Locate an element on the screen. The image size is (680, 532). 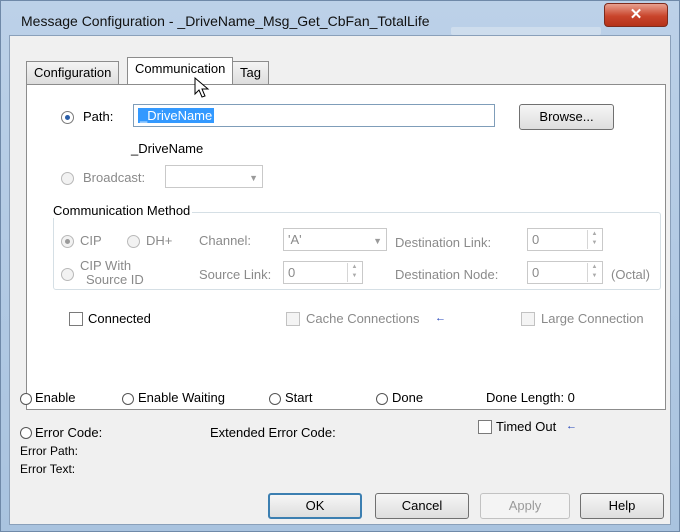
channel-select: 'A' ▼ is located at coordinates (335, 239).